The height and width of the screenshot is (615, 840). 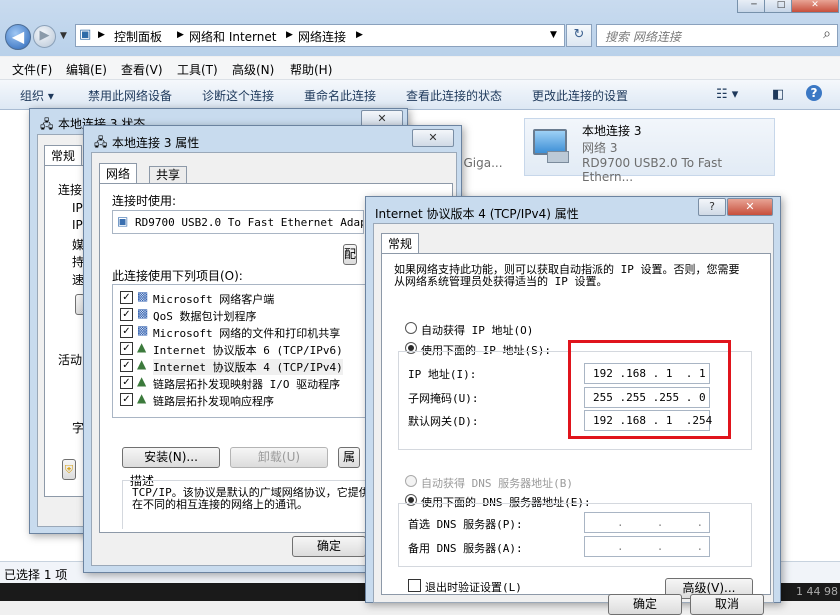 What do you see at coordinates (473, 587) in the screenshot?
I see `validate-label: 退出时验证设置(L)` at bounding box center [473, 587].